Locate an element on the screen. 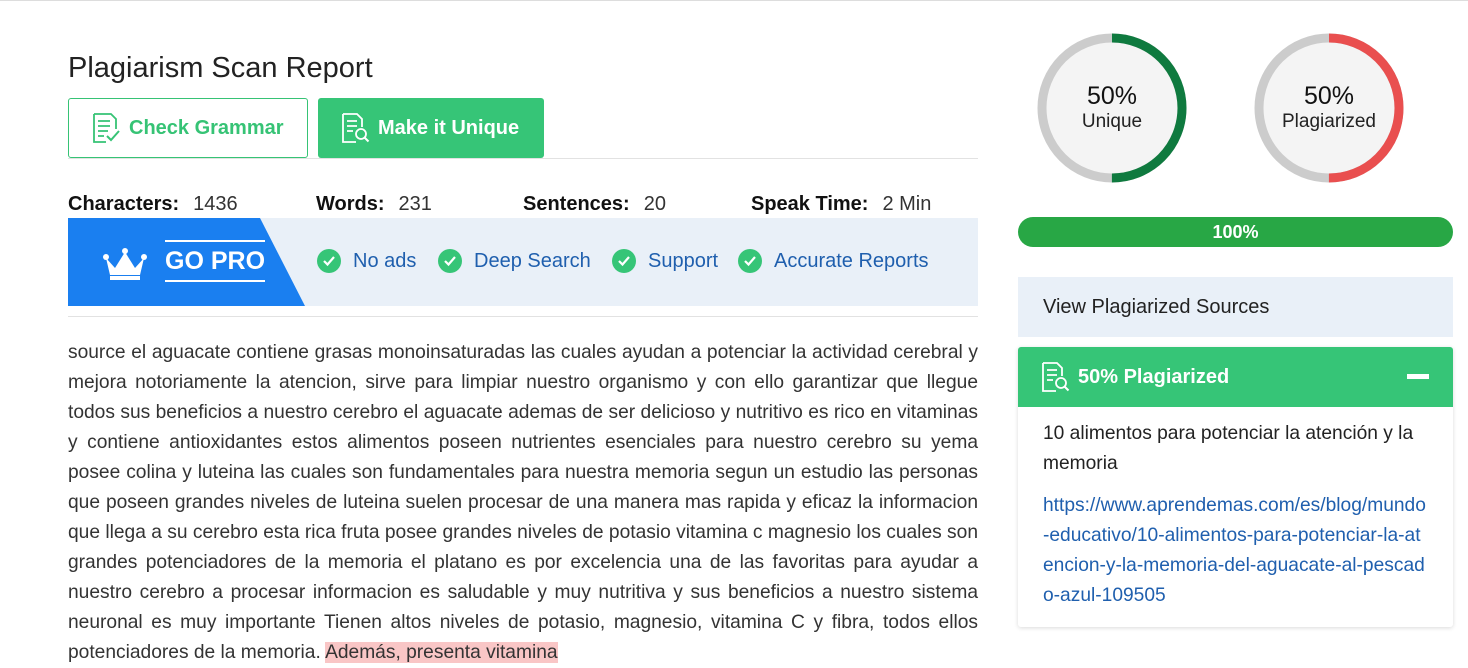  stat-label: Words: is located at coordinates (350, 204).